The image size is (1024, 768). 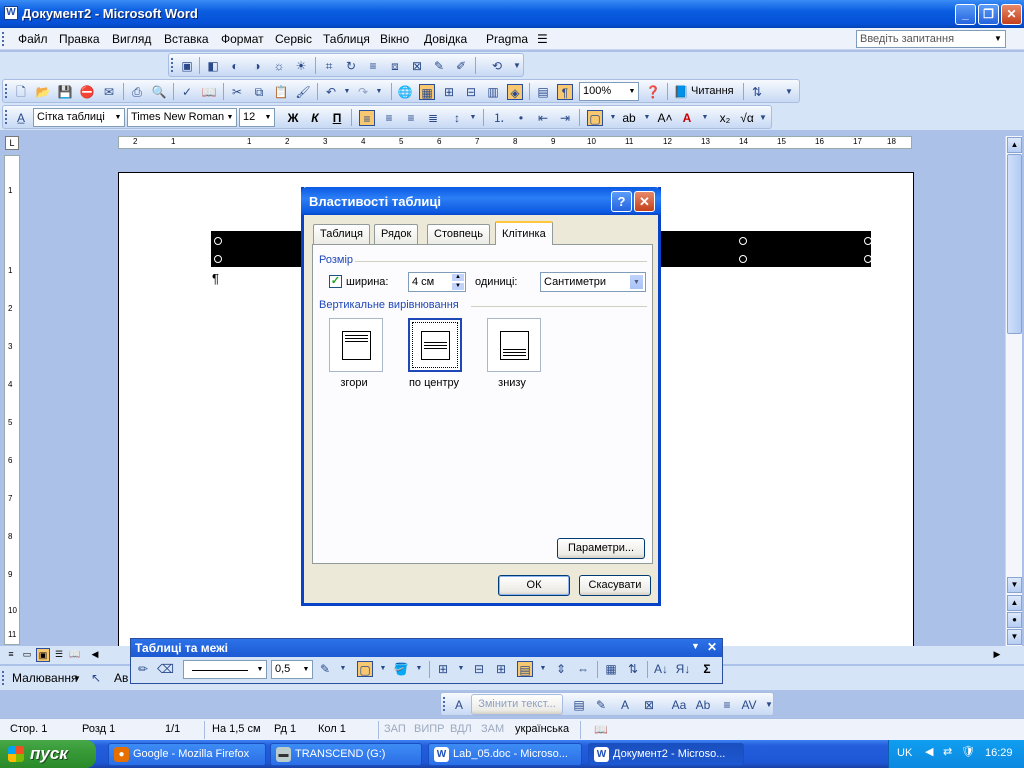 I want to click on network-icon: ⇄, so click(x=947, y=751).